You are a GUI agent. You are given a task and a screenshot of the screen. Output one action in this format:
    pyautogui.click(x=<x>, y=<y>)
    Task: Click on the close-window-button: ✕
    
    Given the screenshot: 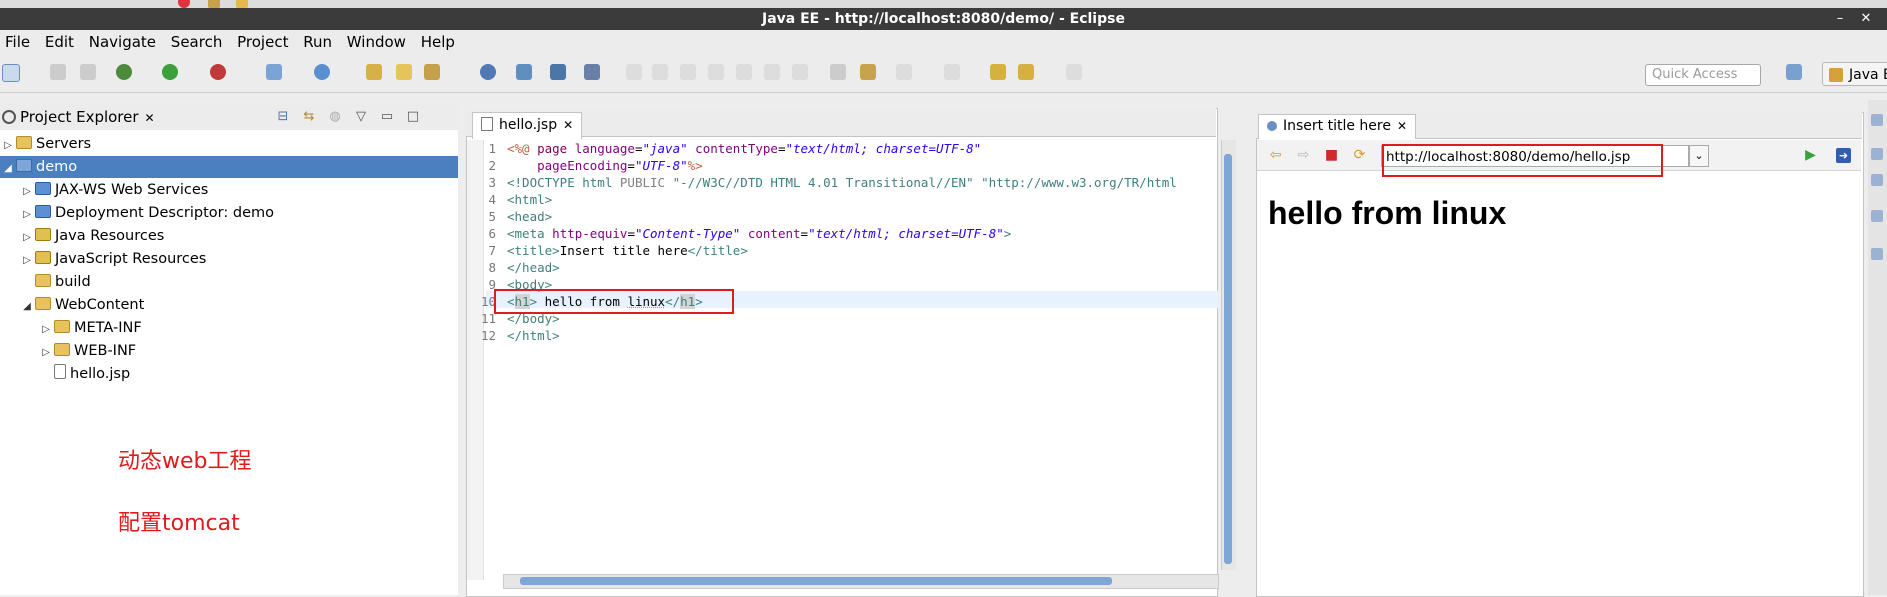 What is the action you would take?
    pyautogui.click(x=1866, y=19)
    